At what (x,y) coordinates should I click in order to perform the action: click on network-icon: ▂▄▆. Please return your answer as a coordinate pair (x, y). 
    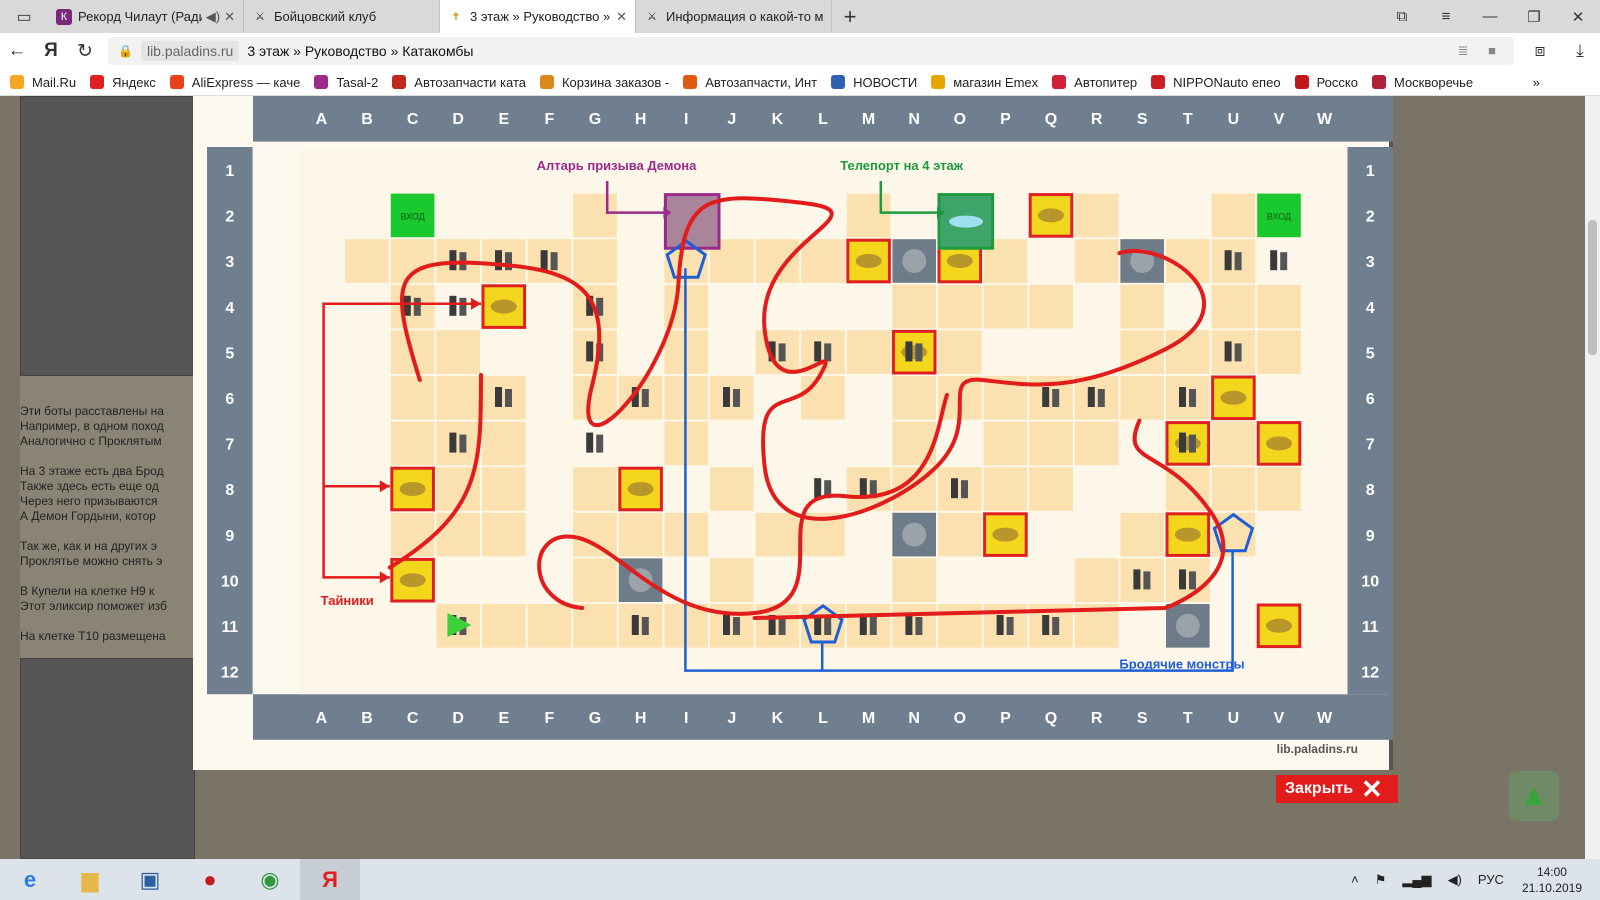
    Looking at the image, I should click on (1416, 880).